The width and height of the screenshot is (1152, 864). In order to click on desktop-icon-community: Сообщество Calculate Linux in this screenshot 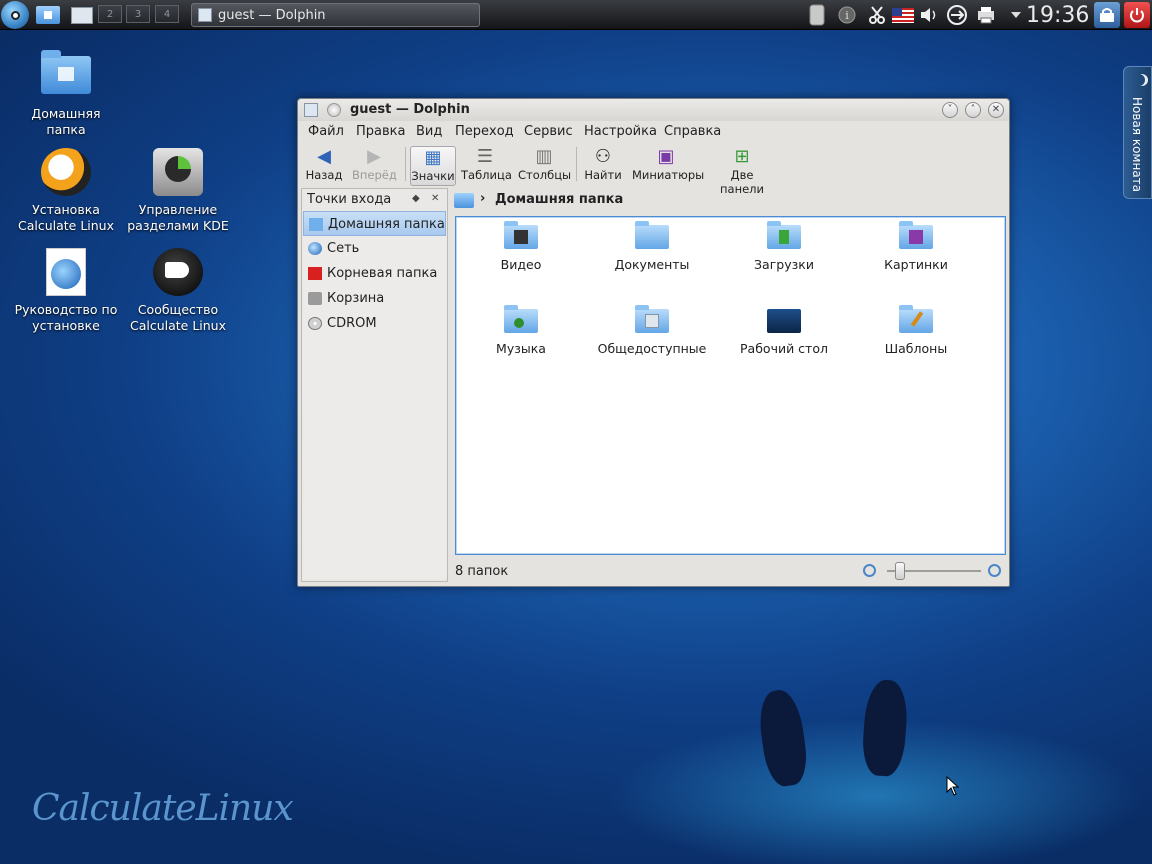, I will do `click(178, 291)`.